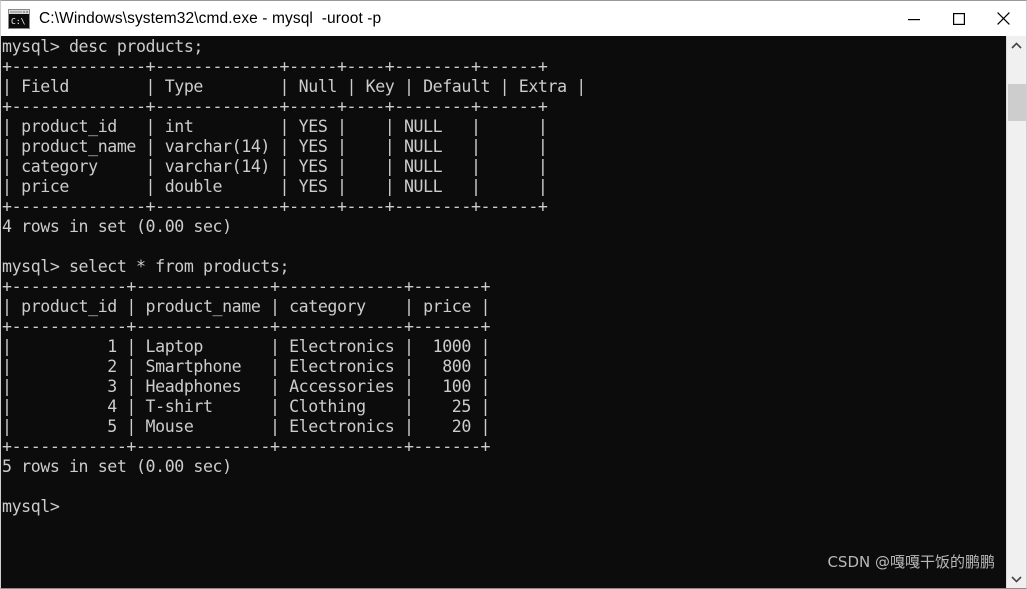  Describe the element at coordinates (1016, 312) in the screenshot. I see `vertical-scrollbar` at that location.